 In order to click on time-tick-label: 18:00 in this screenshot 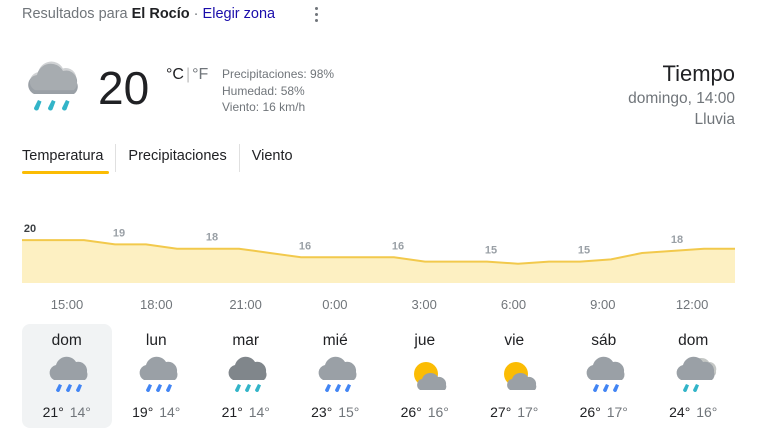, I will do `click(156, 304)`.